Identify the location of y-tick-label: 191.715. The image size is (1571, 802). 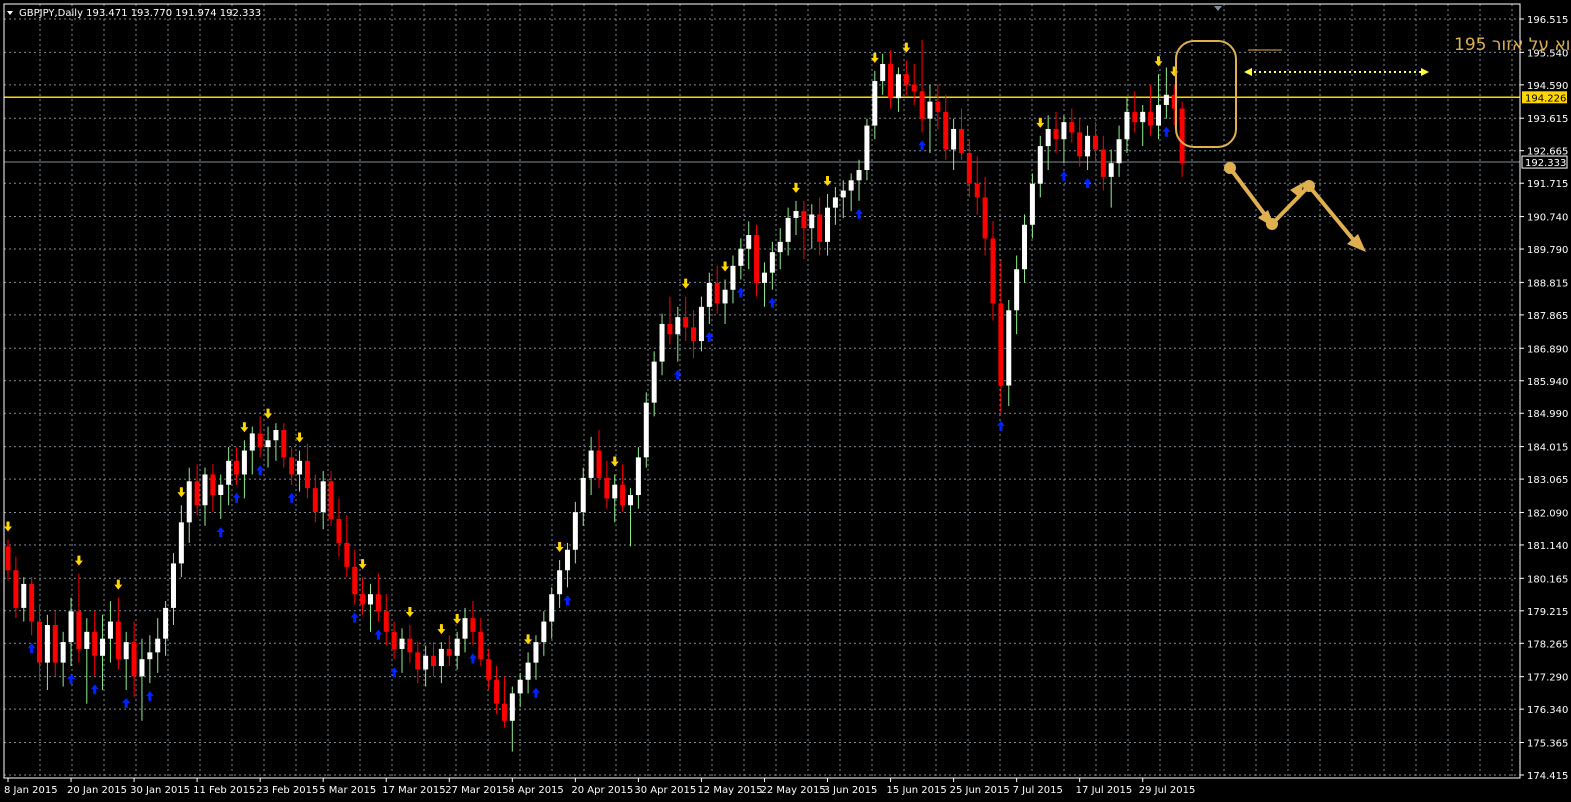
(1547, 184).